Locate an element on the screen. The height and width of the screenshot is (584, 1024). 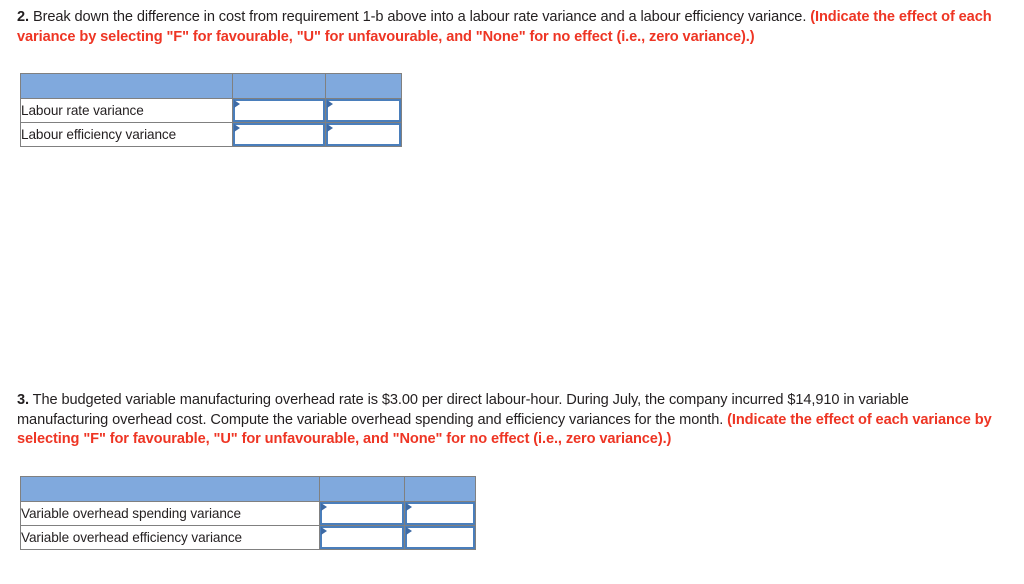
row-label-variable-overhead-spending-variance: Variable overhead spending variance is located at coordinates (170, 513).